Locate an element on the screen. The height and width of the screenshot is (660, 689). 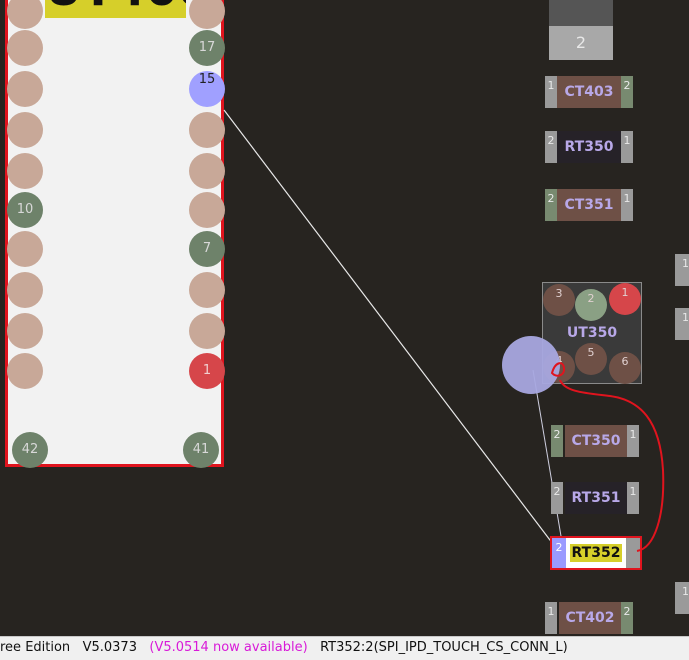
red-annotation-overlay is located at coordinates (607, 457).